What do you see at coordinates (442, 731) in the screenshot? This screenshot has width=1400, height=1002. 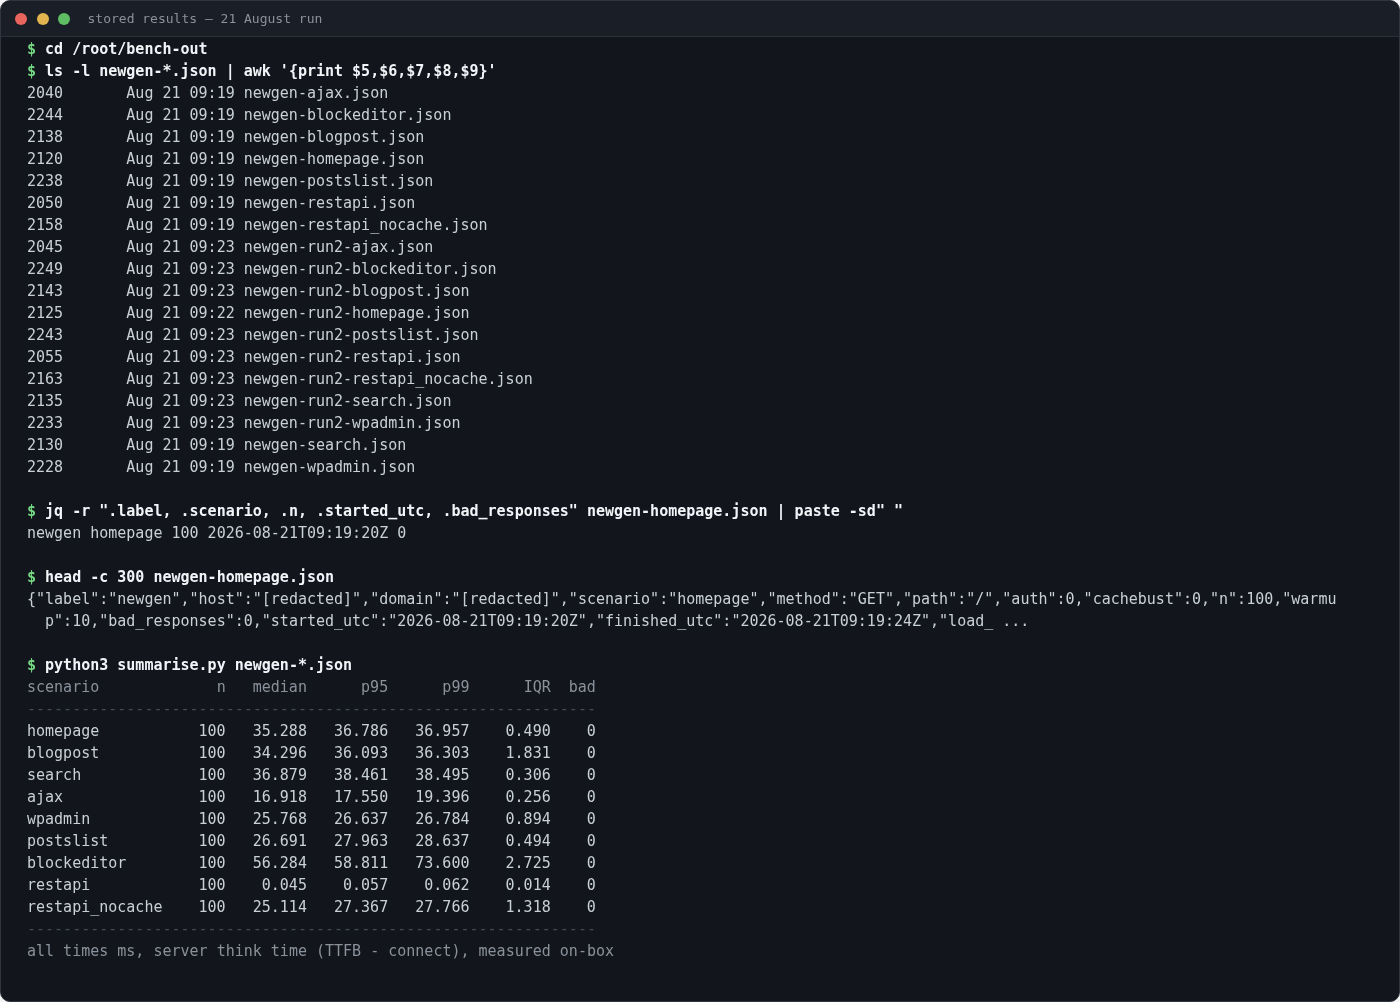 I see `table-cell-text: 36.957` at bounding box center [442, 731].